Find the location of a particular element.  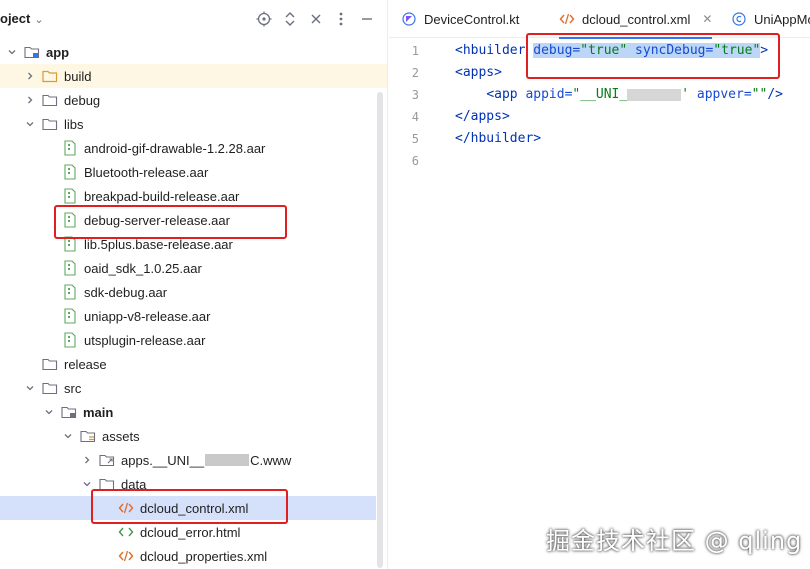

xml-attr: appid= is located at coordinates (549, 94).